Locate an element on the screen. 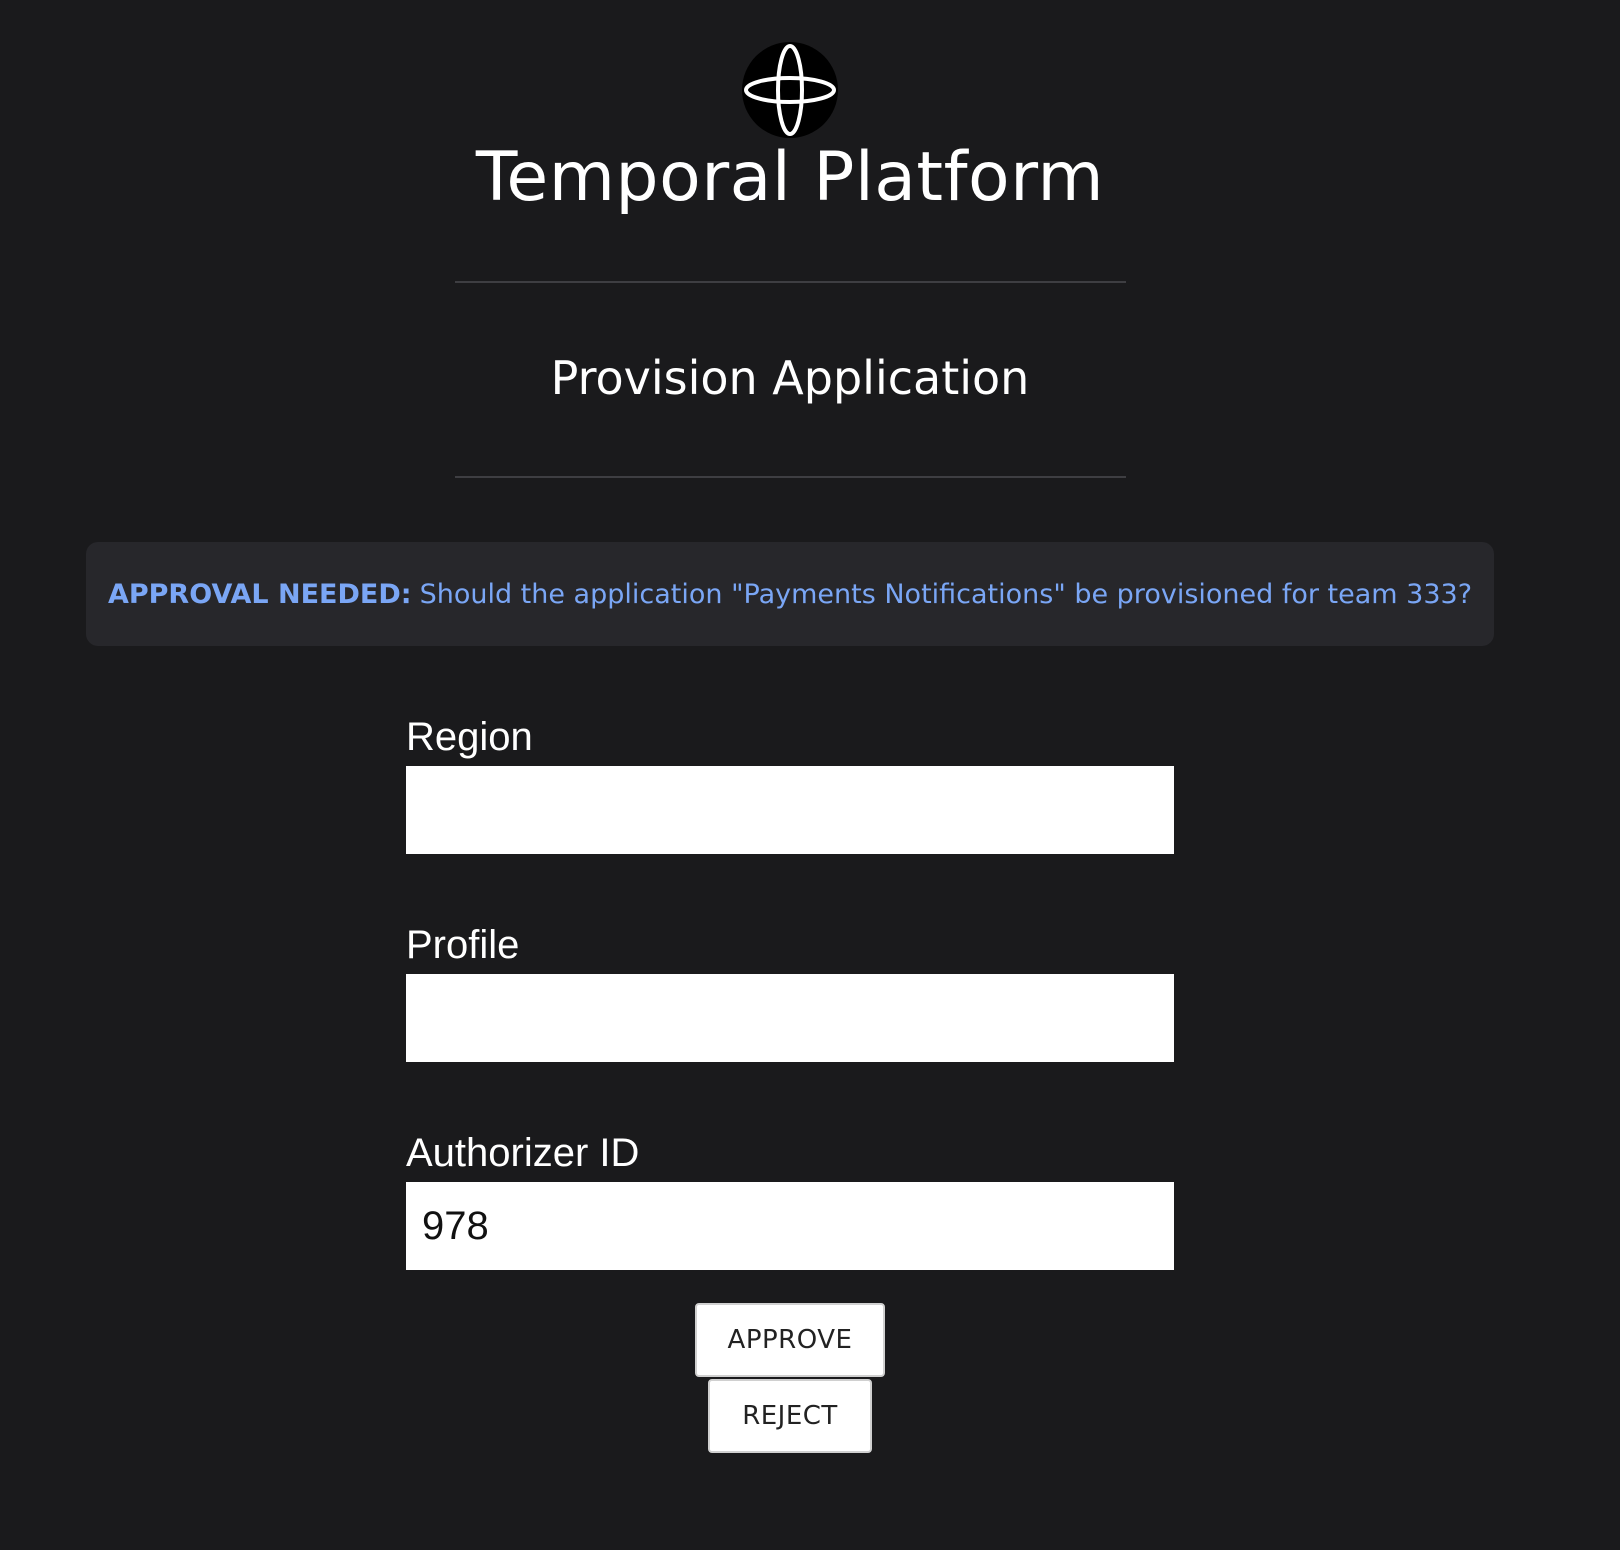 This screenshot has height=1550, width=1620. title-divider is located at coordinates (790, 282).